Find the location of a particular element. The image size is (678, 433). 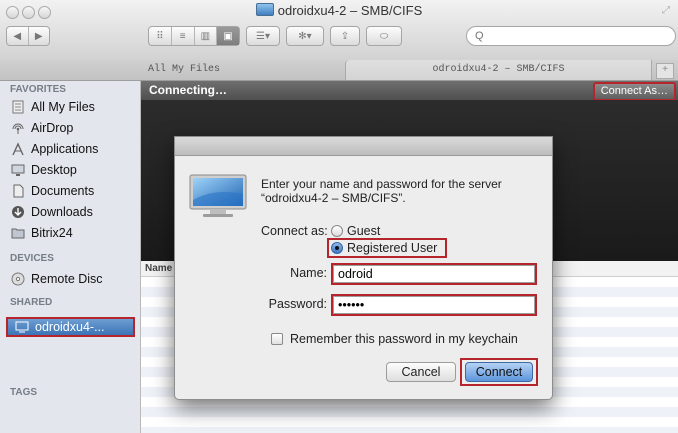

tag-icon: ⬭ is located at coordinates (384, 36).